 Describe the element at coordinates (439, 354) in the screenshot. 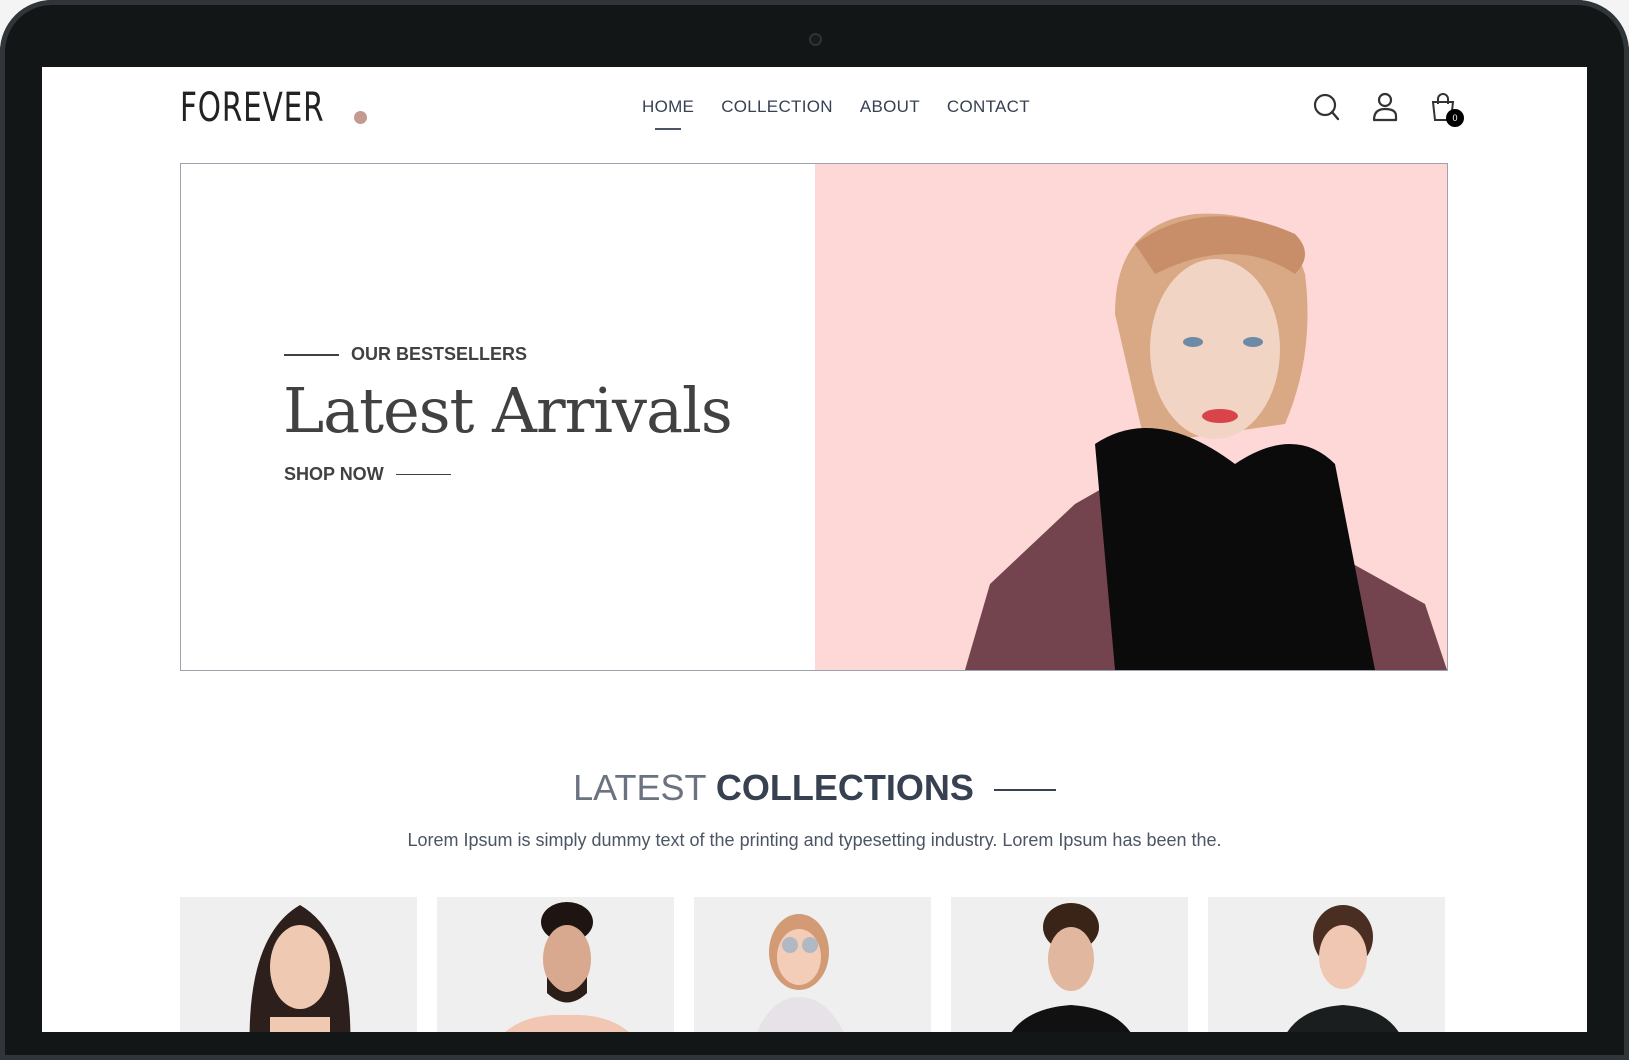

I see `eyebrow-text: OUR BESTSELLERS` at that location.